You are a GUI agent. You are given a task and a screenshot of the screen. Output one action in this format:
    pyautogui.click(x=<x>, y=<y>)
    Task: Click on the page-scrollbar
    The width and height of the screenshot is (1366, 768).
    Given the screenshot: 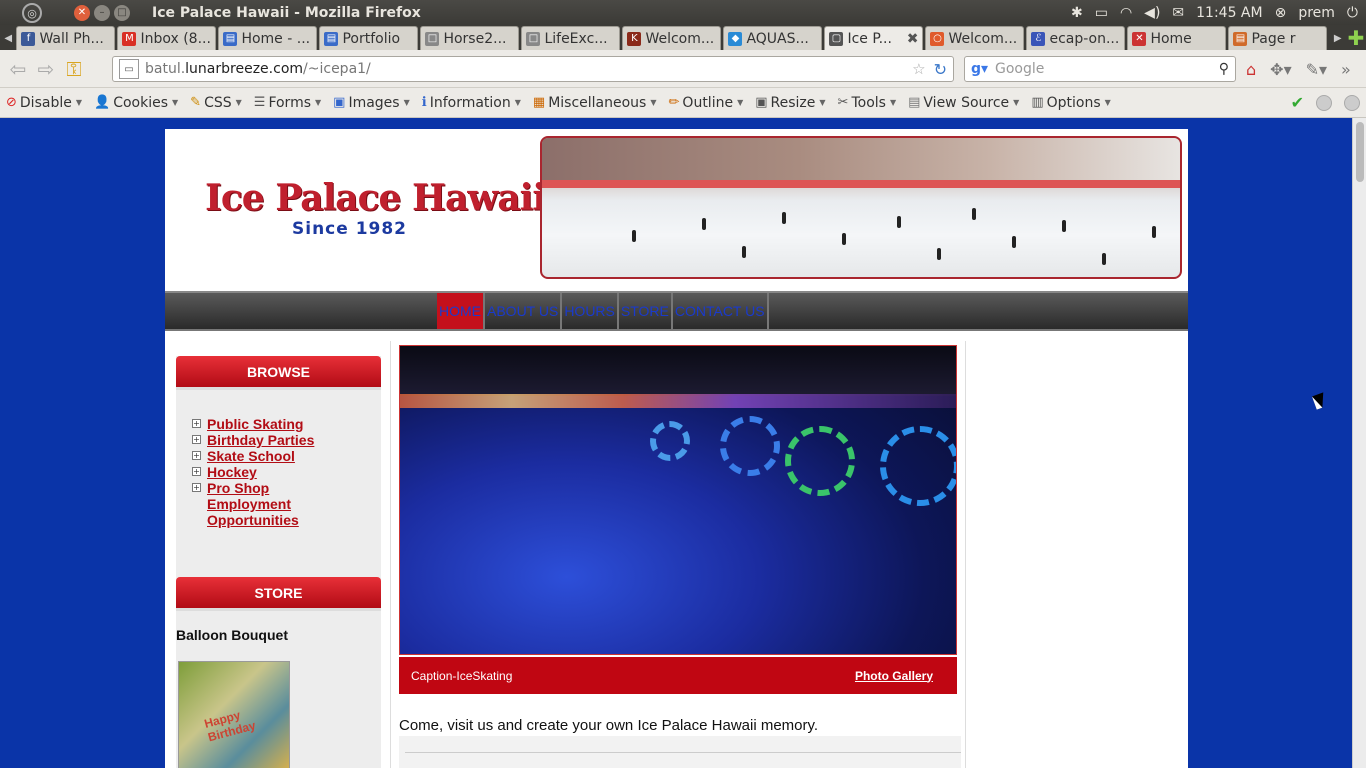 What is the action you would take?
    pyautogui.click(x=1359, y=443)
    